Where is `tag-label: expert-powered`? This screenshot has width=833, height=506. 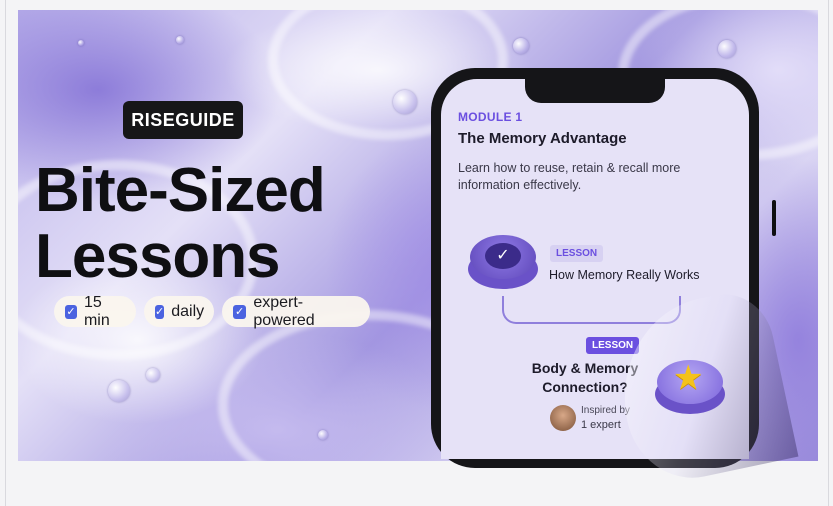
tag-label: expert-powered is located at coordinates (284, 311).